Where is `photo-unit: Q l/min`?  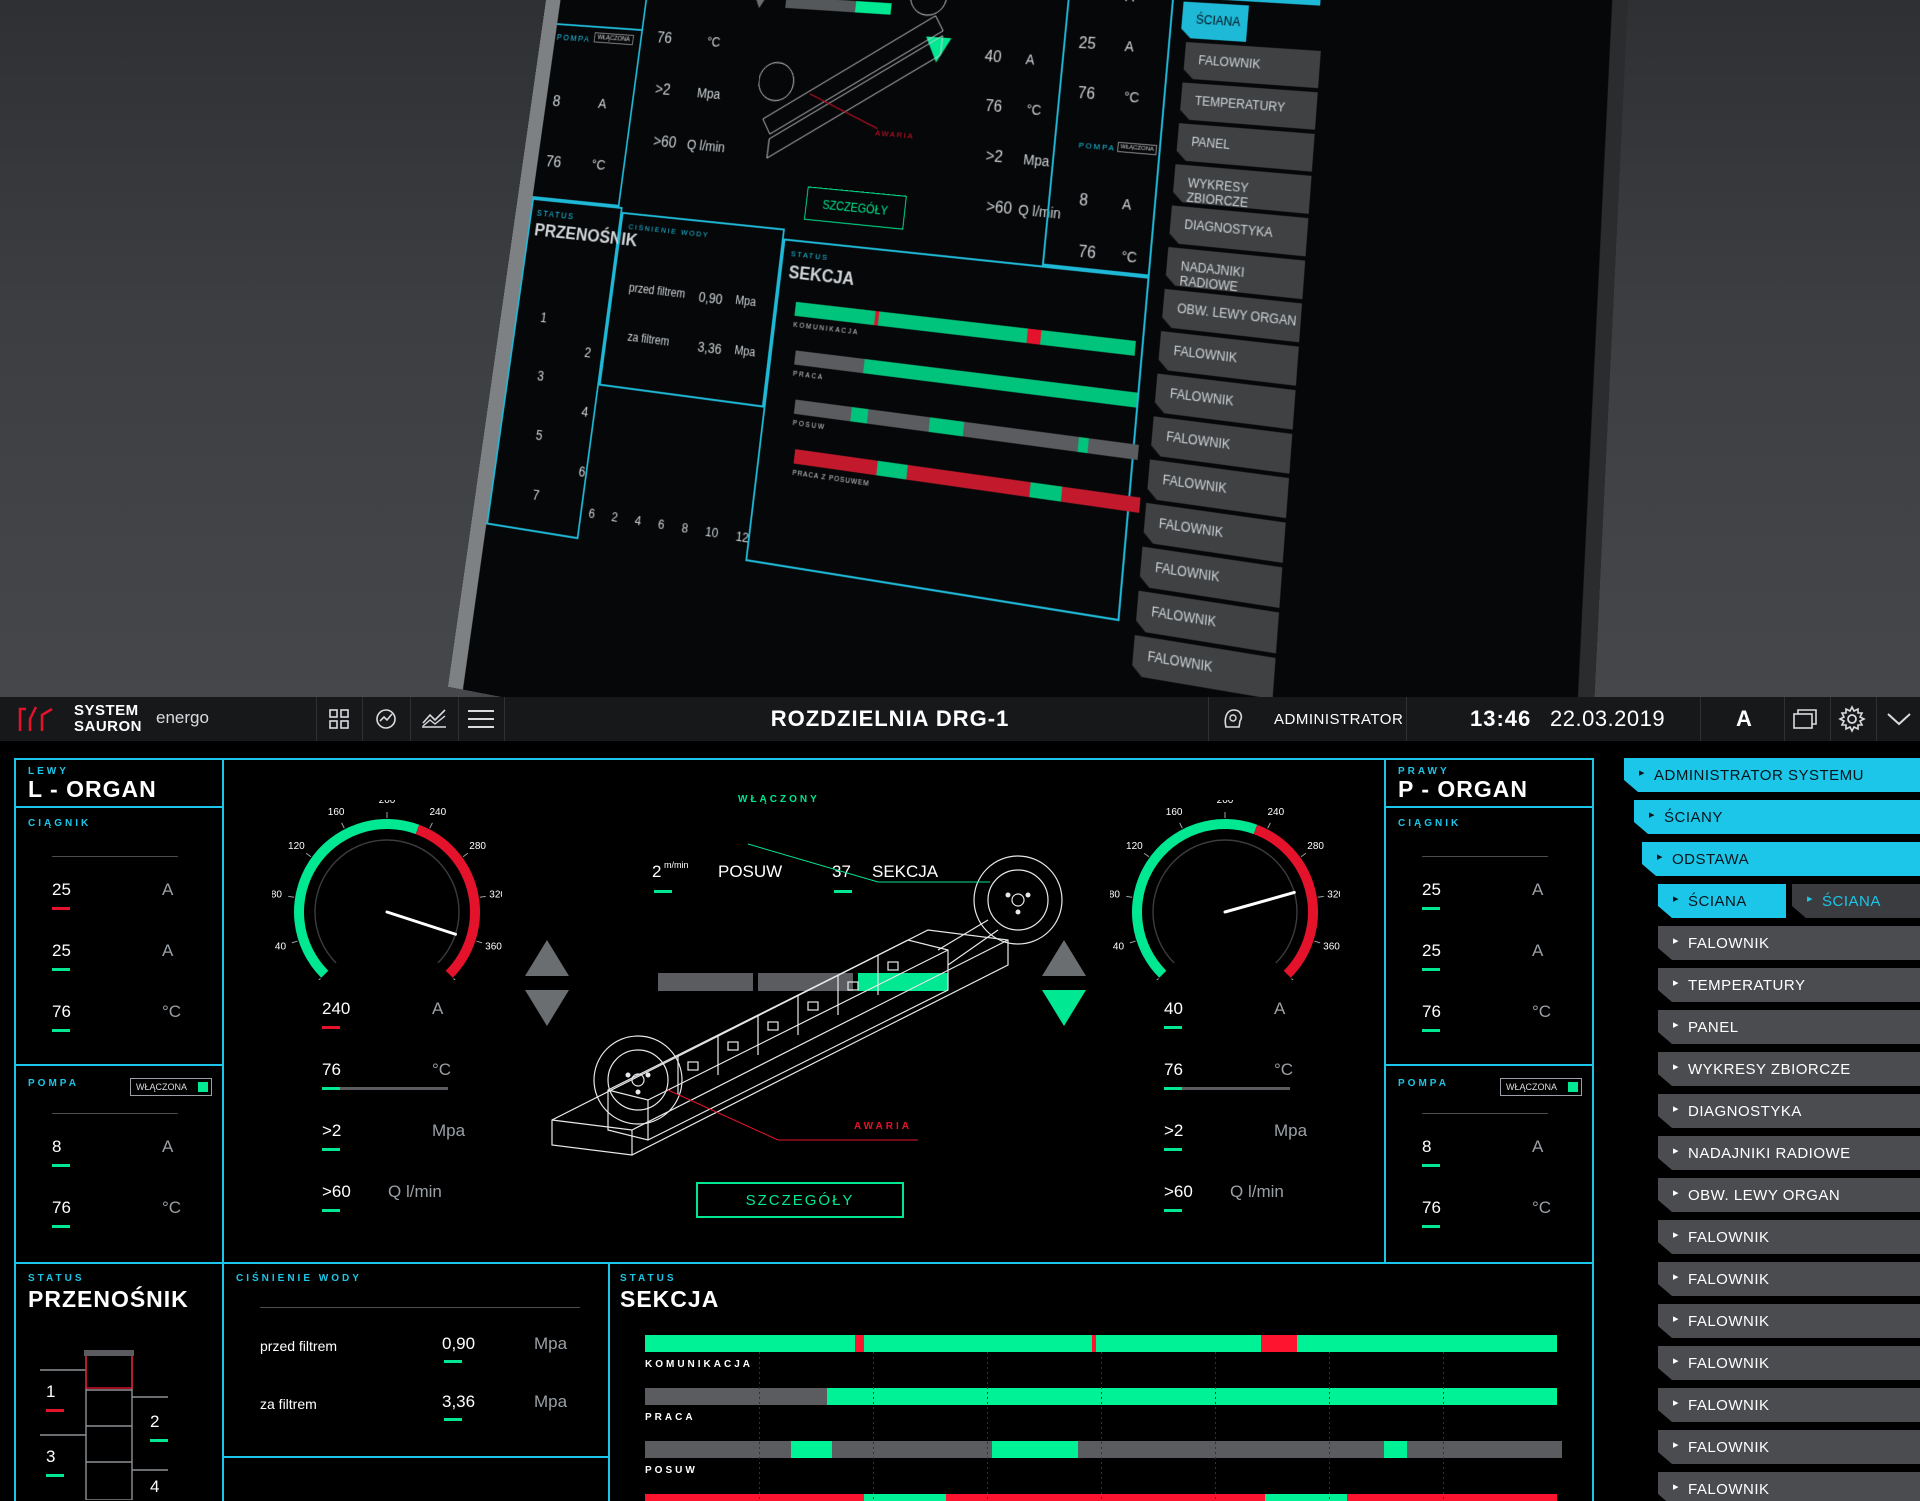 photo-unit: Q l/min is located at coordinates (706, 146).